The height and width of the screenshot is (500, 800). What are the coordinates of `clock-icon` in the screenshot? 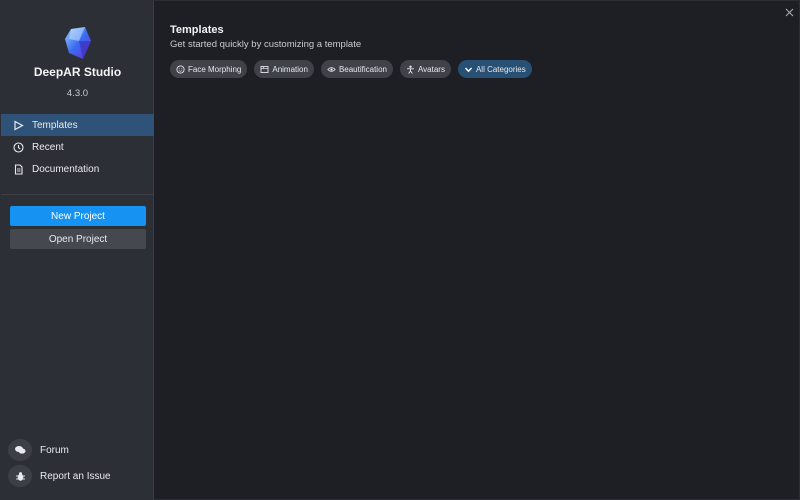 It's located at (18, 147).